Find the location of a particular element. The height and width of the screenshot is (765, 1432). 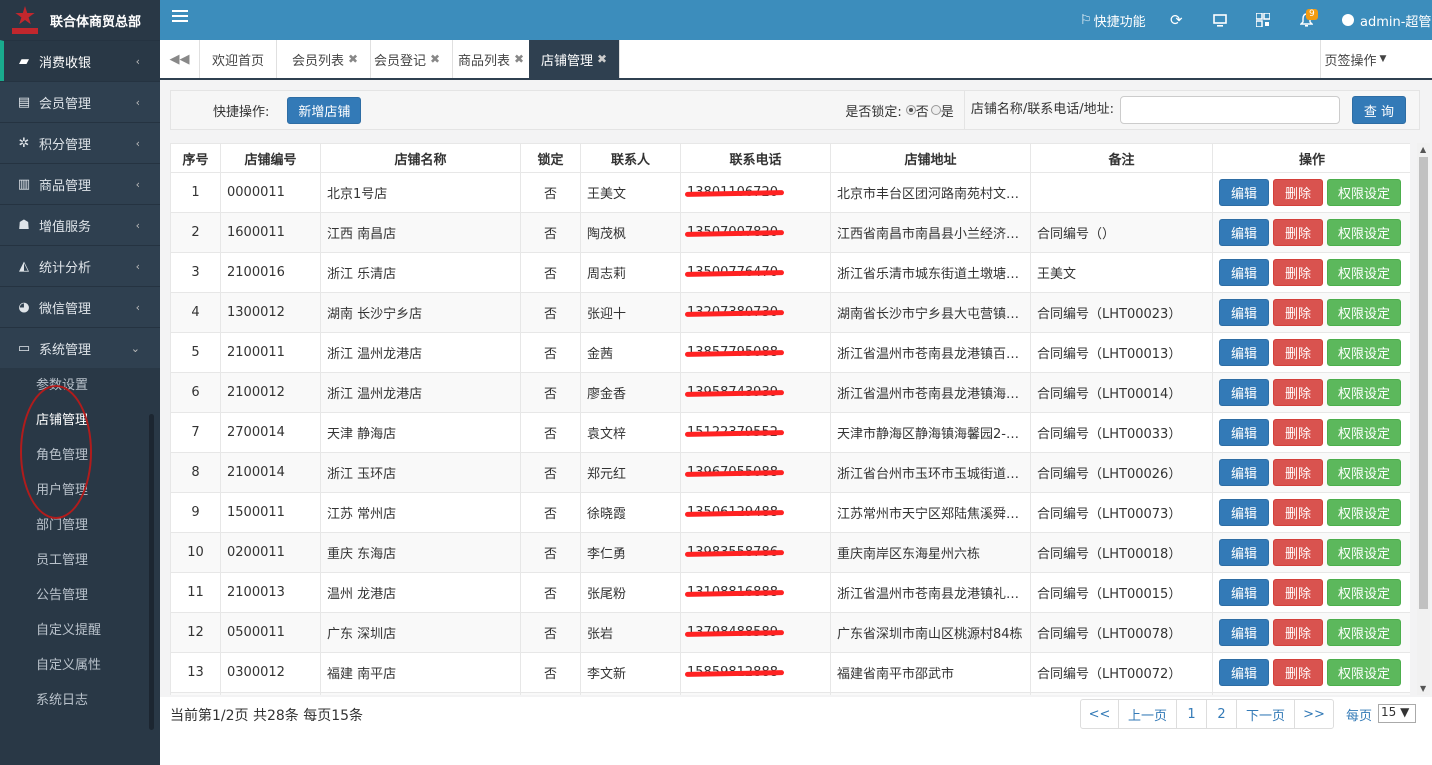

sidebar-item-5: ◭ 统计分析 ‹ is located at coordinates (80, 265).